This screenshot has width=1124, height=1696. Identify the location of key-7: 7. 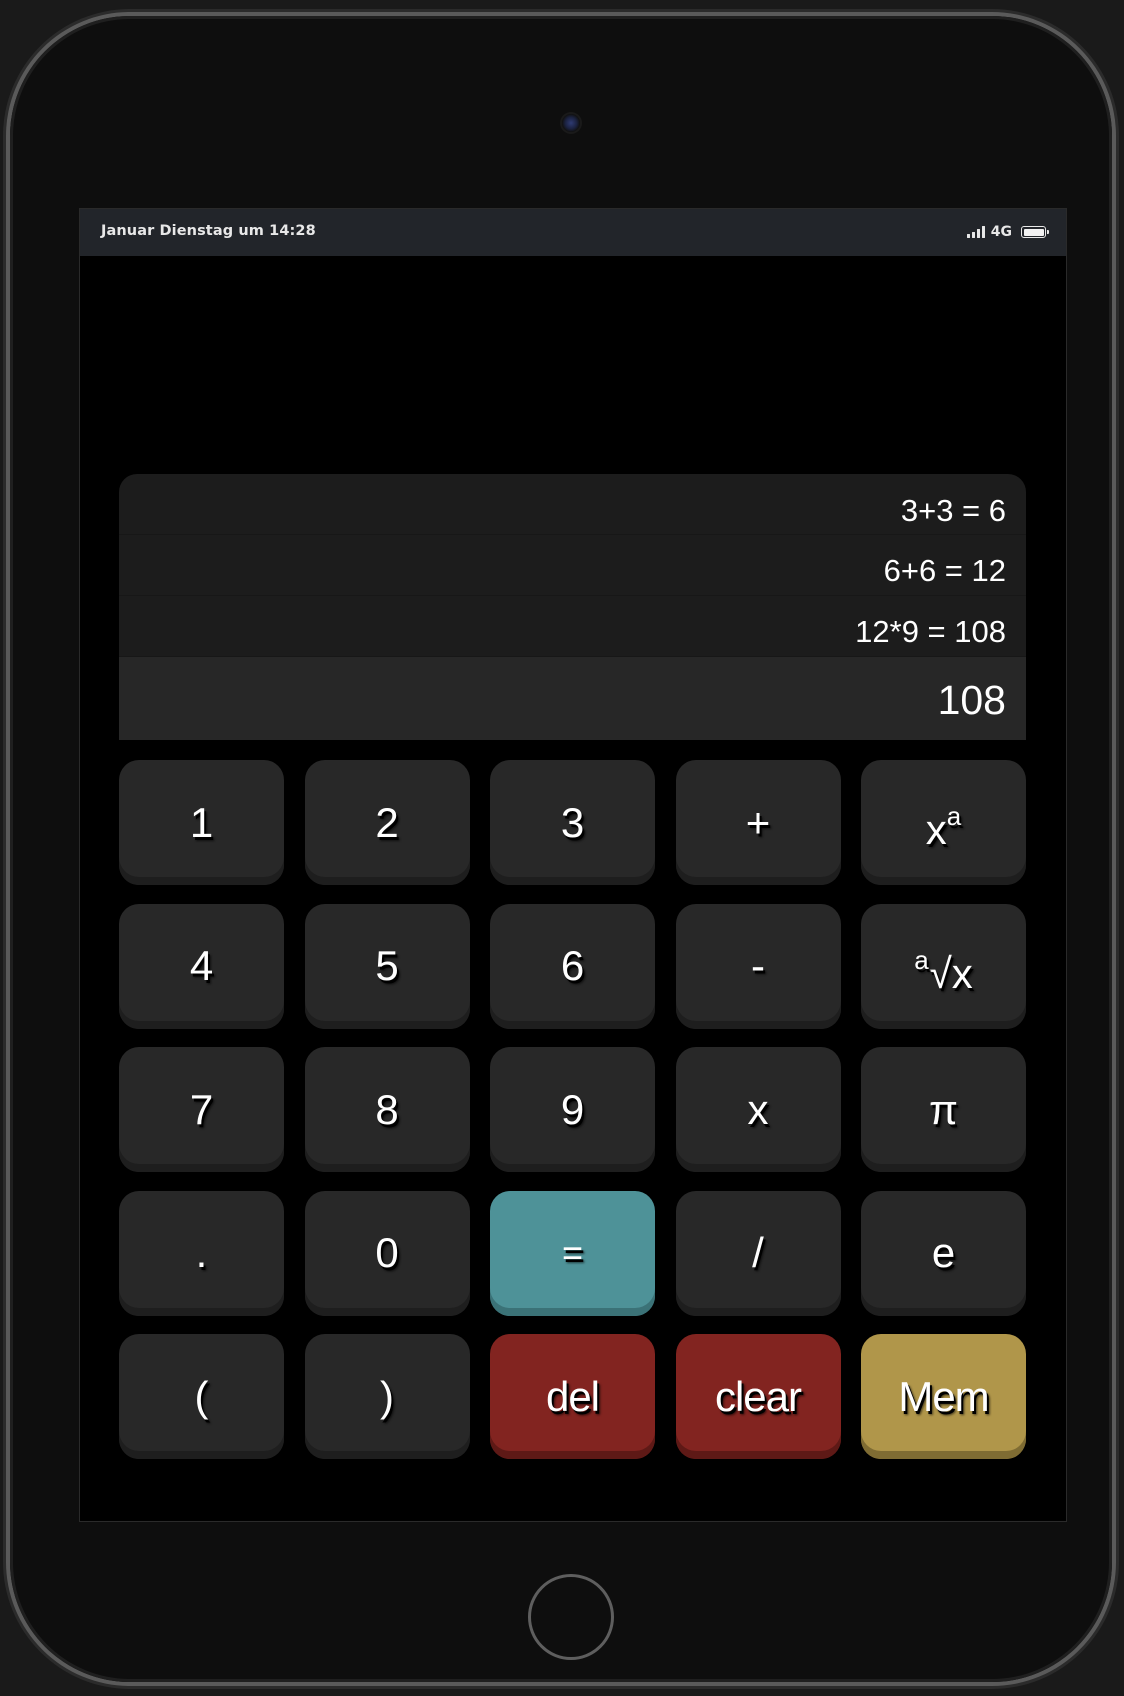
(201, 1109).